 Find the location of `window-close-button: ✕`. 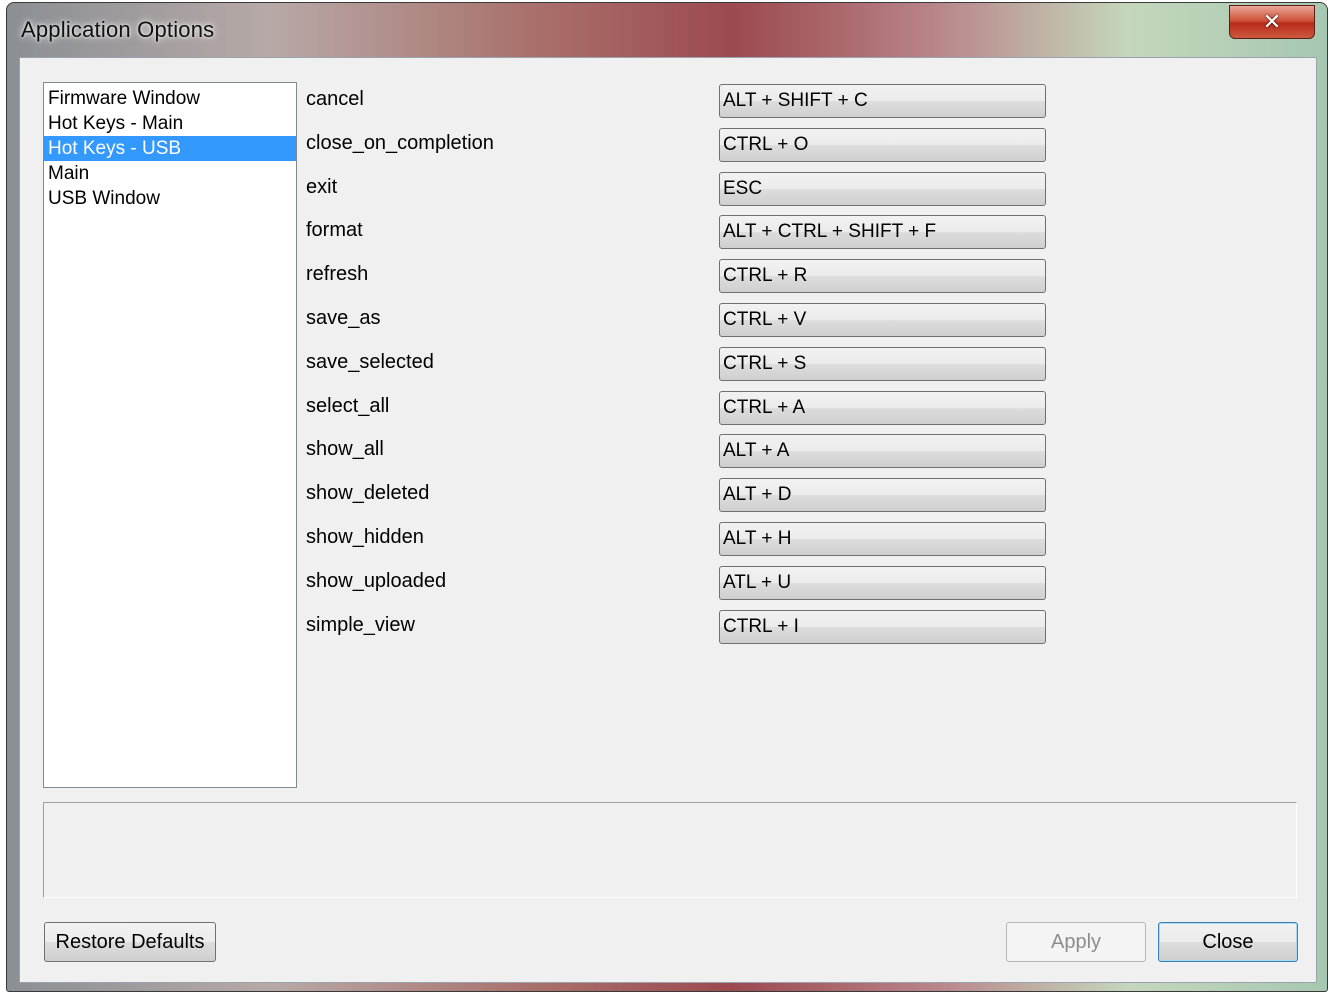

window-close-button: ✕ is located at coordinates (1272, 22).